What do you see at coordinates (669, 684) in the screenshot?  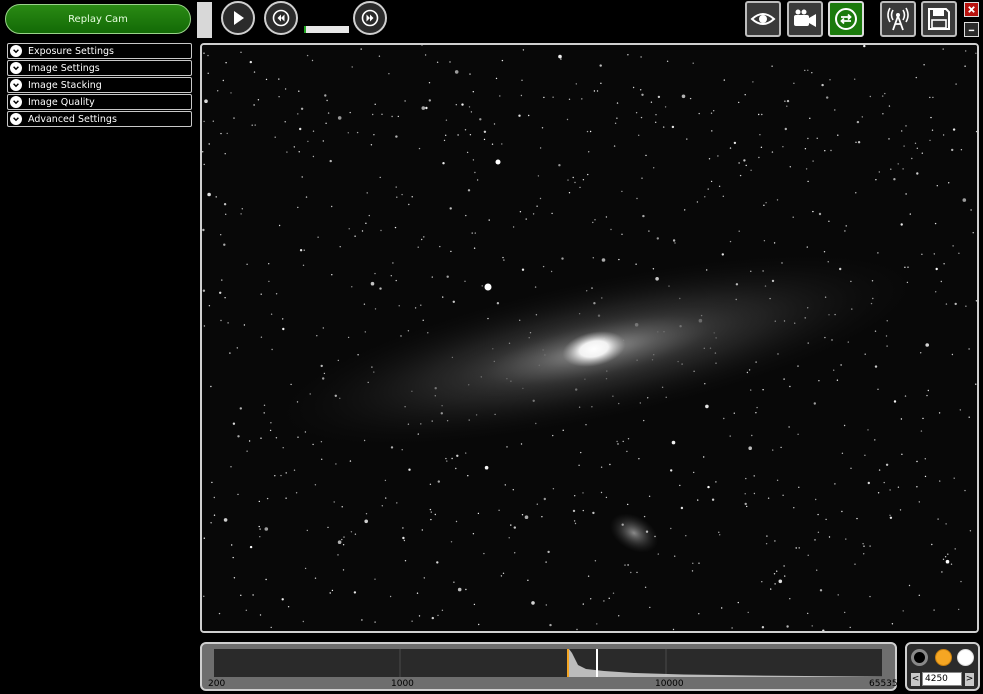 I see `histogram-tick-label: 10000` at bounding box center [669, 684].